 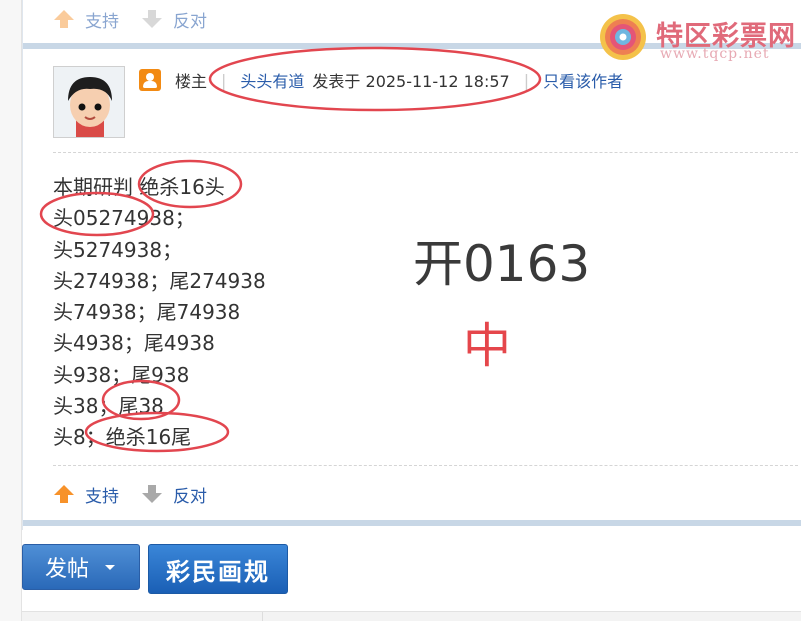 What do you see at coordinates (262, 616) in the screenshot?
I see `bottom-bar-divider` at bounding box center [262, 616].